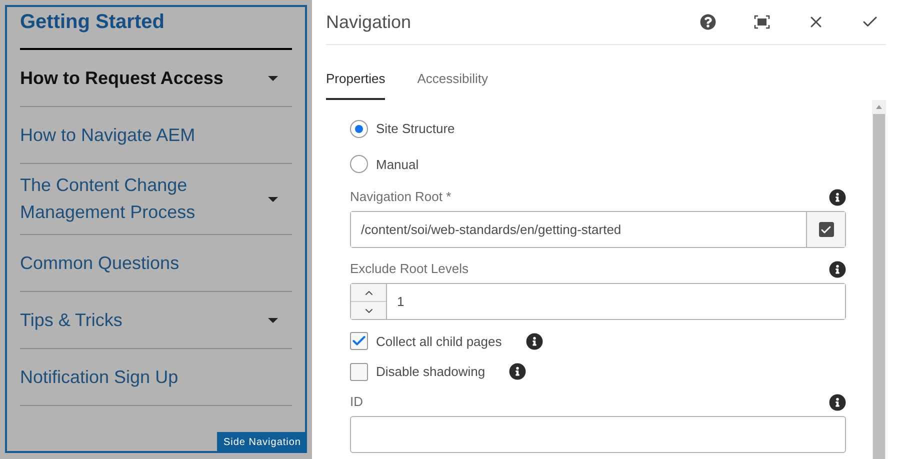 This screenshot has height=459, width=899. I want to click on nav-item: How to Navigate AEM, so click(156, 135).